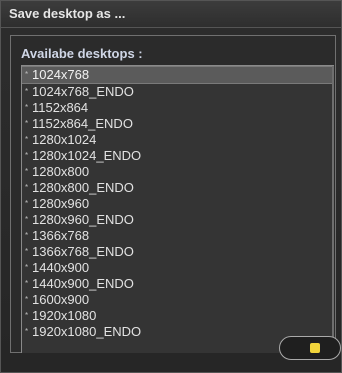 This screenshot has width=342, height=373. What do you see at coordinates (179, 124) in the screenshot?
I see `list-item: * 1152x864_ENDO` at bounding box center [179, 124].